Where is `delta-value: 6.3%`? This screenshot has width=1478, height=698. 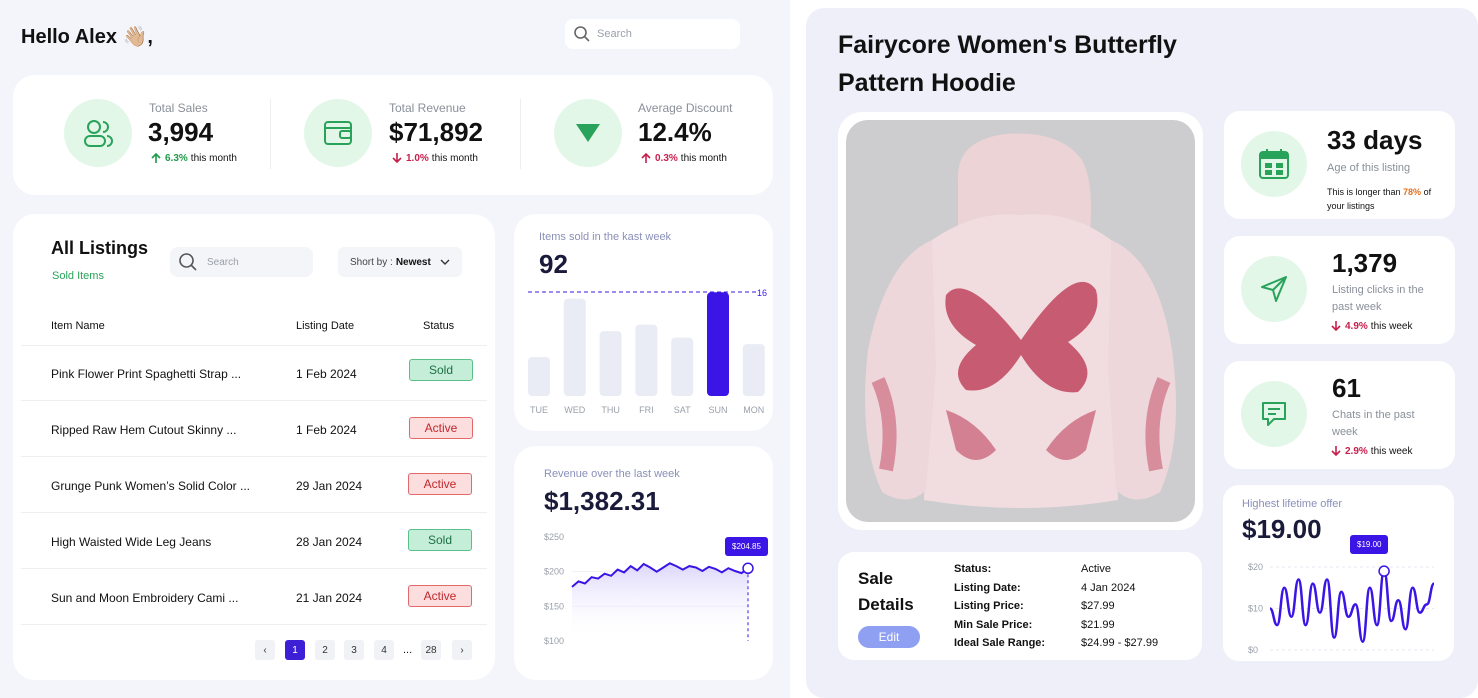
delta-value: 6.3% is located at coordinates (176, 158).